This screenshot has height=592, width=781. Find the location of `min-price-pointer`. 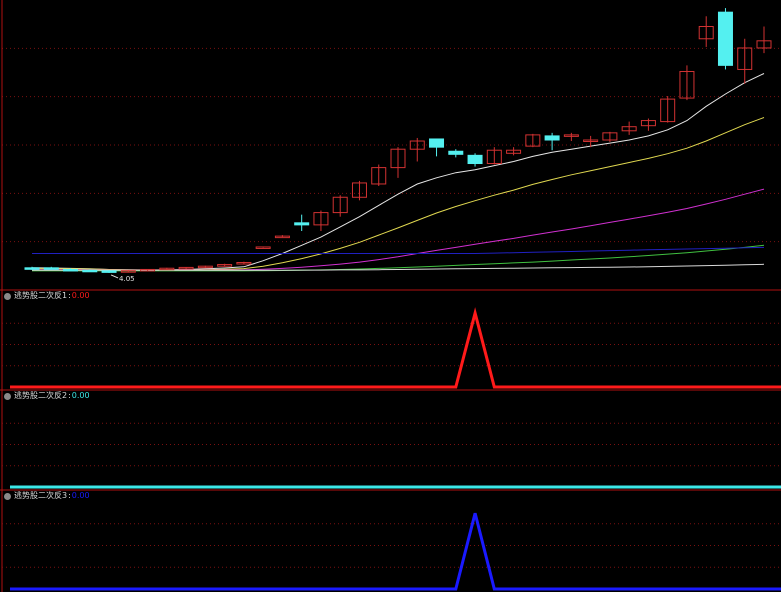

min-price-pointer is located at coordinates (114, 276).